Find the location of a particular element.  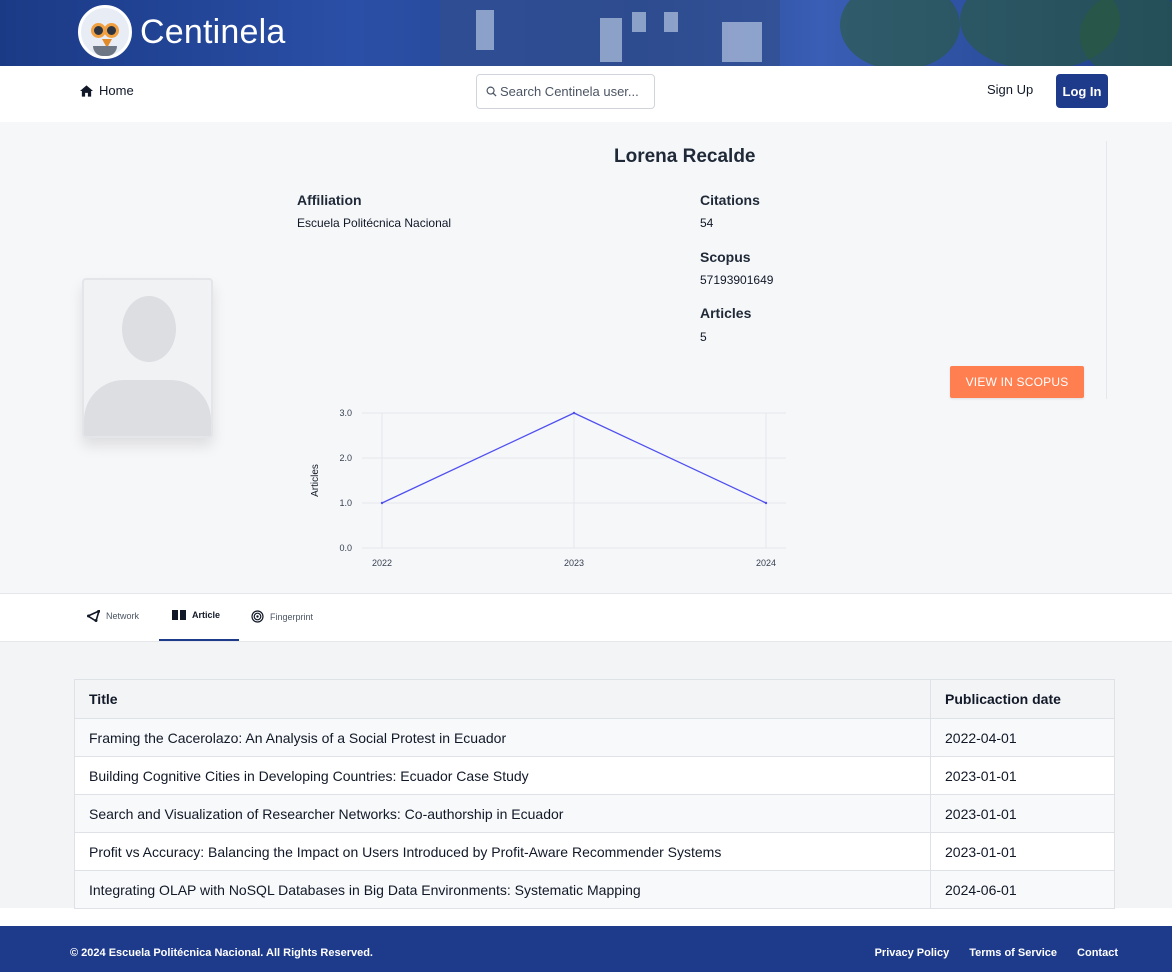

x-tick-label: 2022 is located at coordinates (382, 563).